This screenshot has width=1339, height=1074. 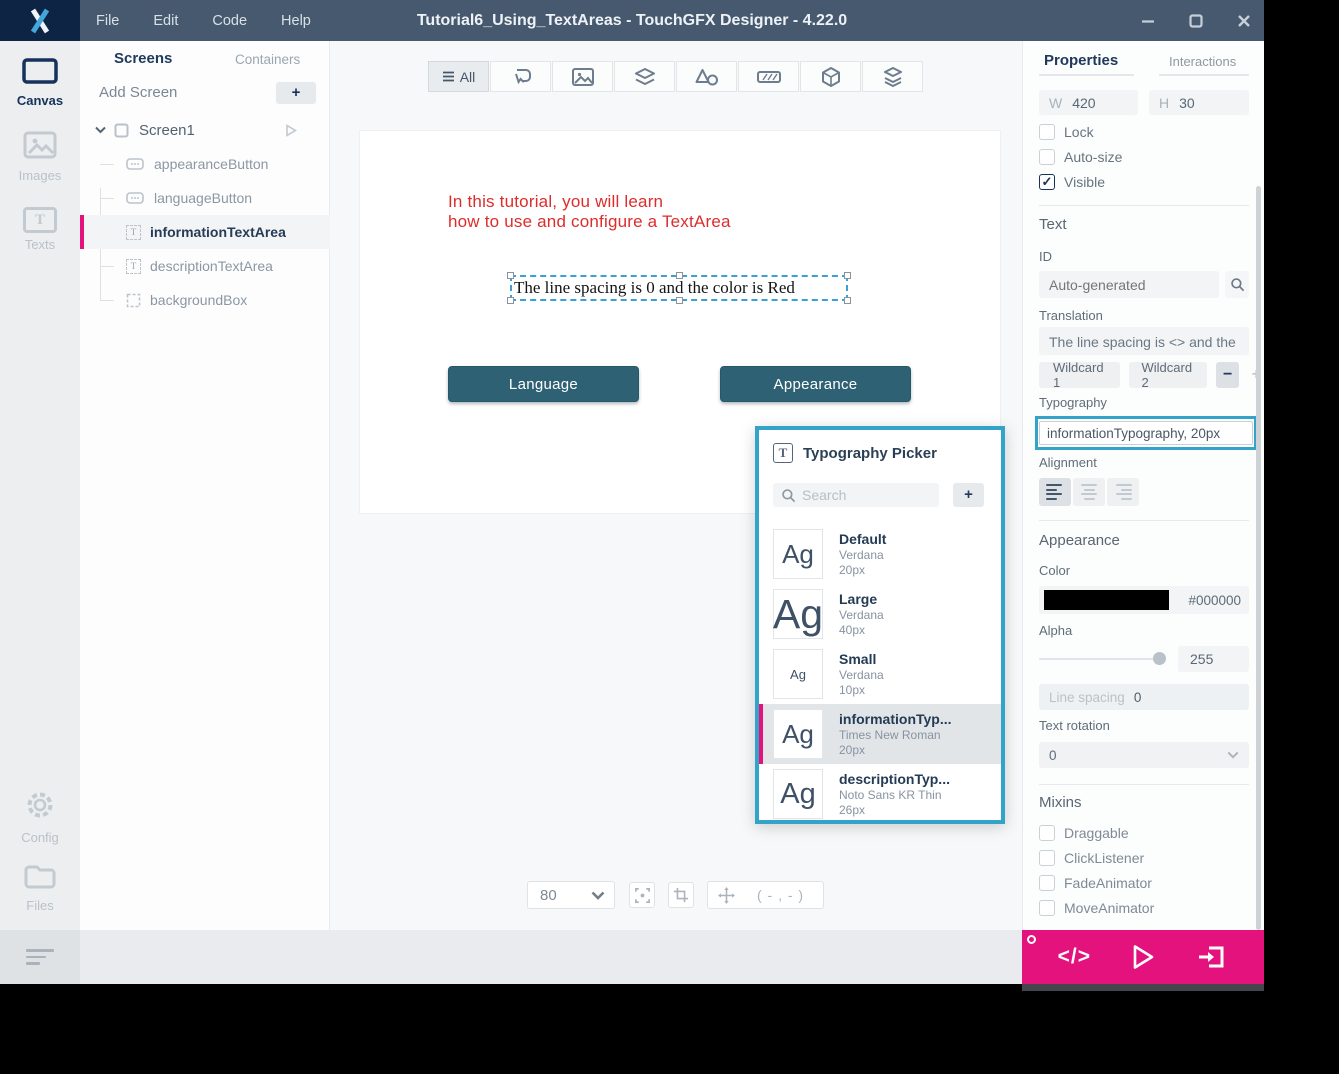 I want to click on alpha-slider-thumb, so click(x=1159, y=658).